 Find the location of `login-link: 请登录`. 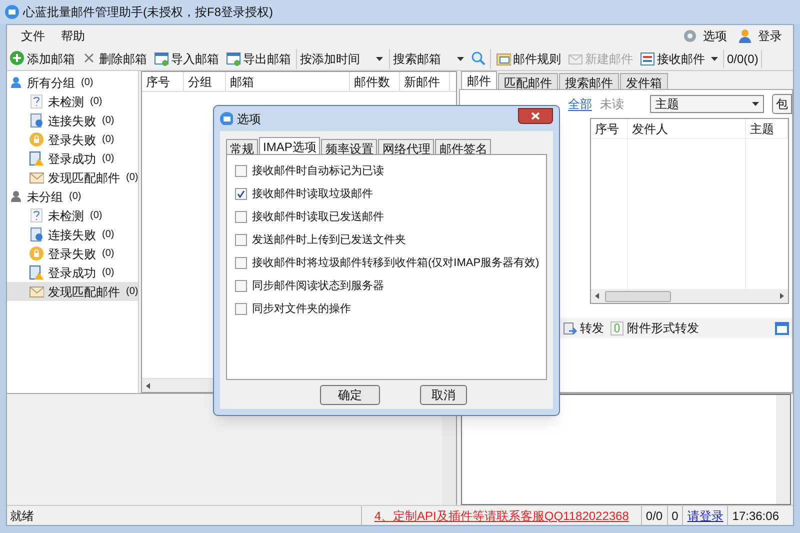

login-link: 请登录 is located at coordinates (705, 515).